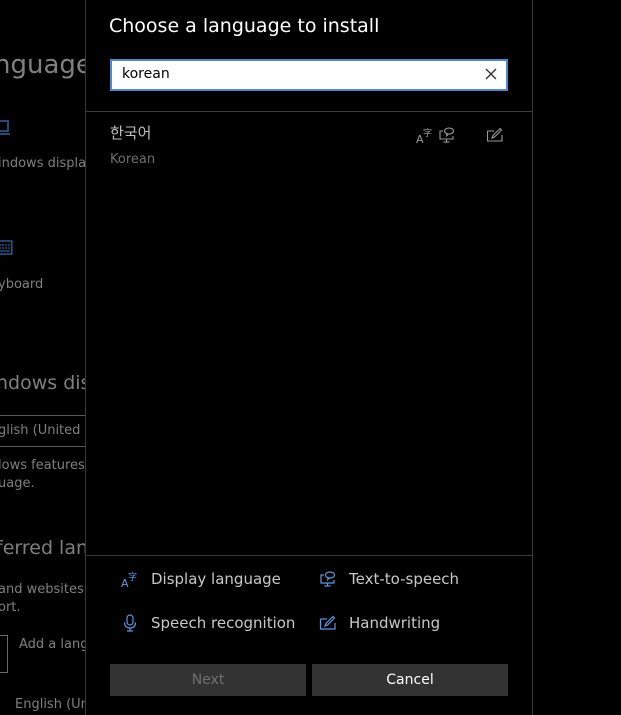 This screenshot has height=715, width=621. Describe the element at coordinates (43, 430) in the screenshot. I see `display-language-value: glish (United K` at that location.